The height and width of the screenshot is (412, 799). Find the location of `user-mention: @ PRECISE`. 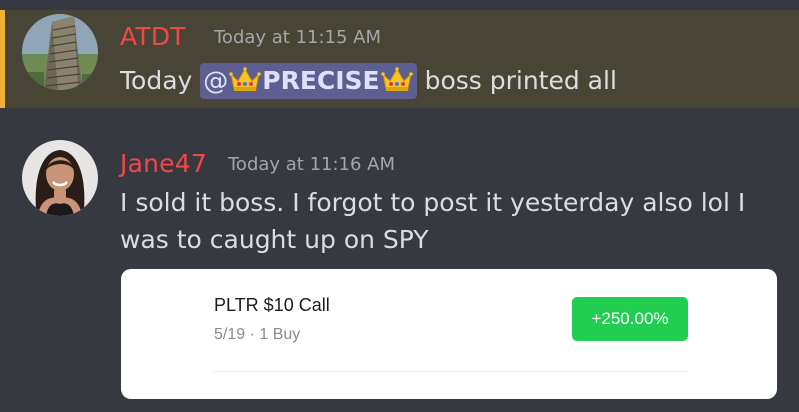

user-mention: @ PRECISE is located at coordinates (308, 81).